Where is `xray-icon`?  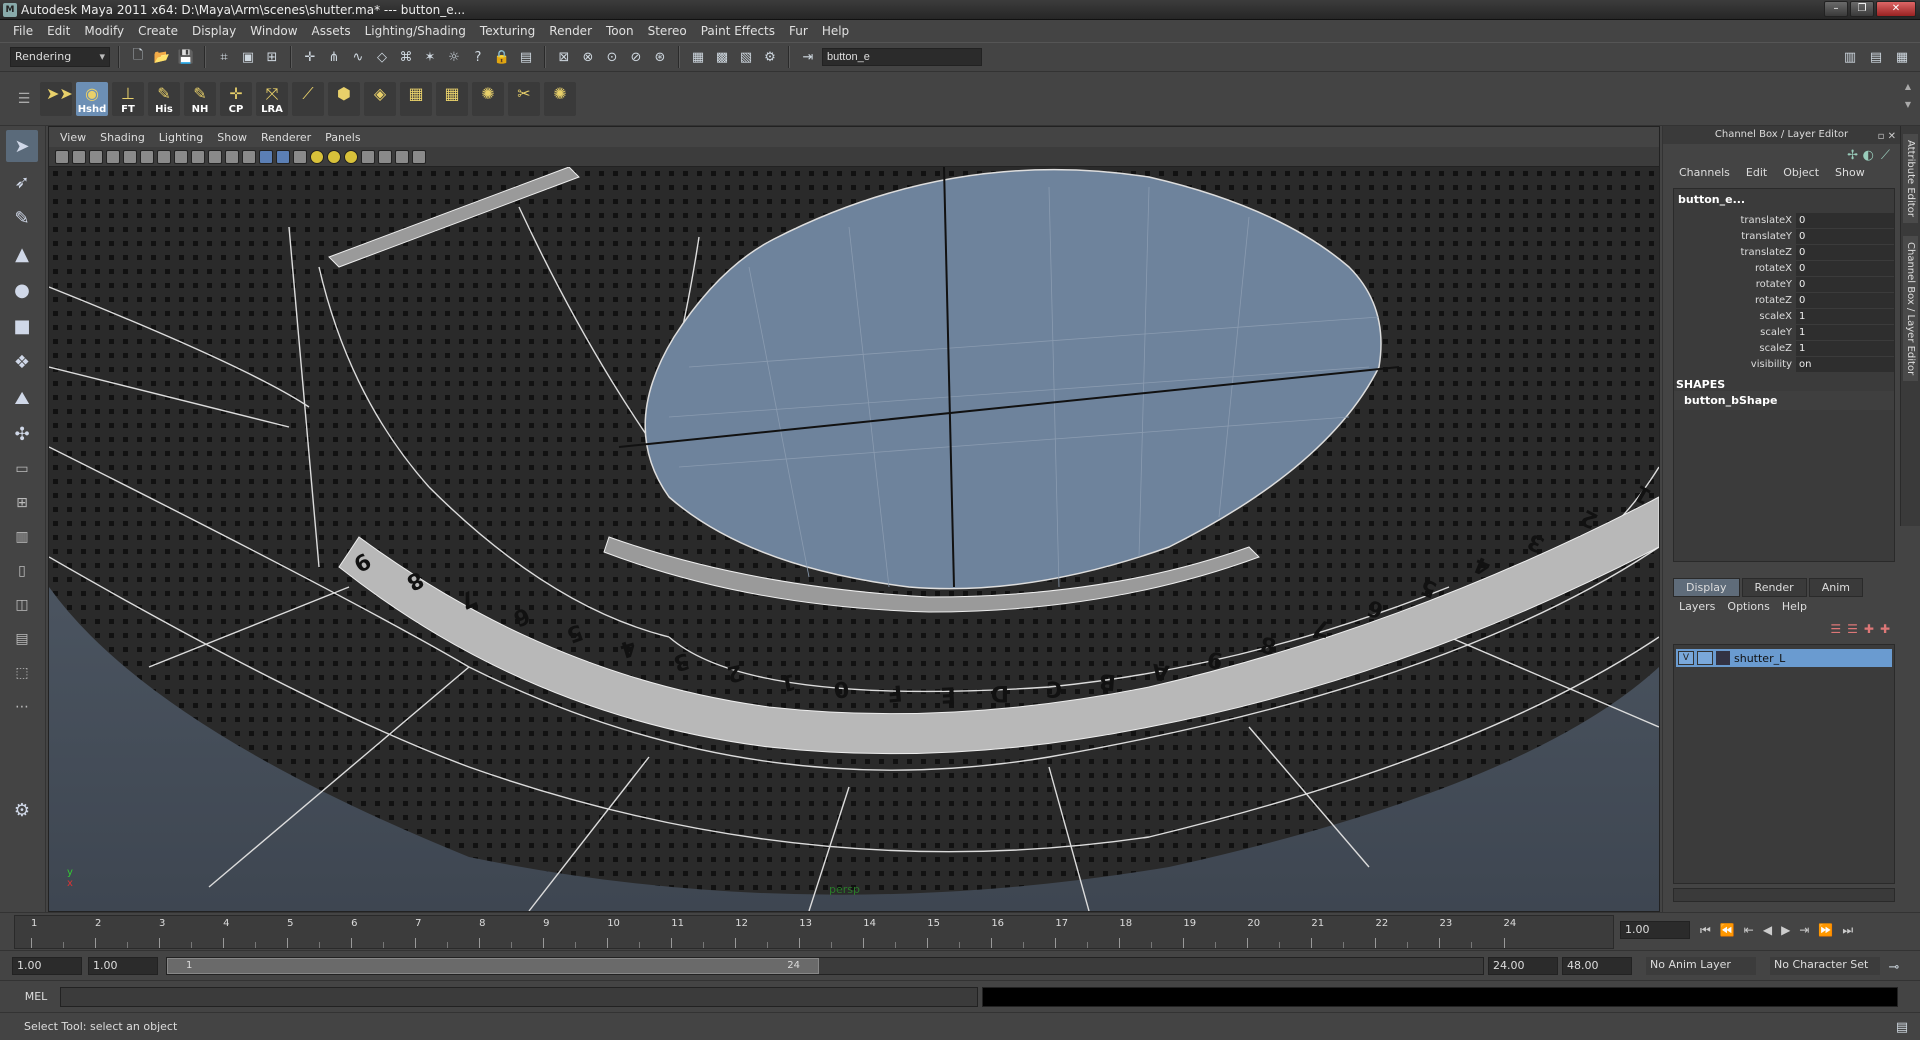
xray-icon is located at coordinates (385, 156).